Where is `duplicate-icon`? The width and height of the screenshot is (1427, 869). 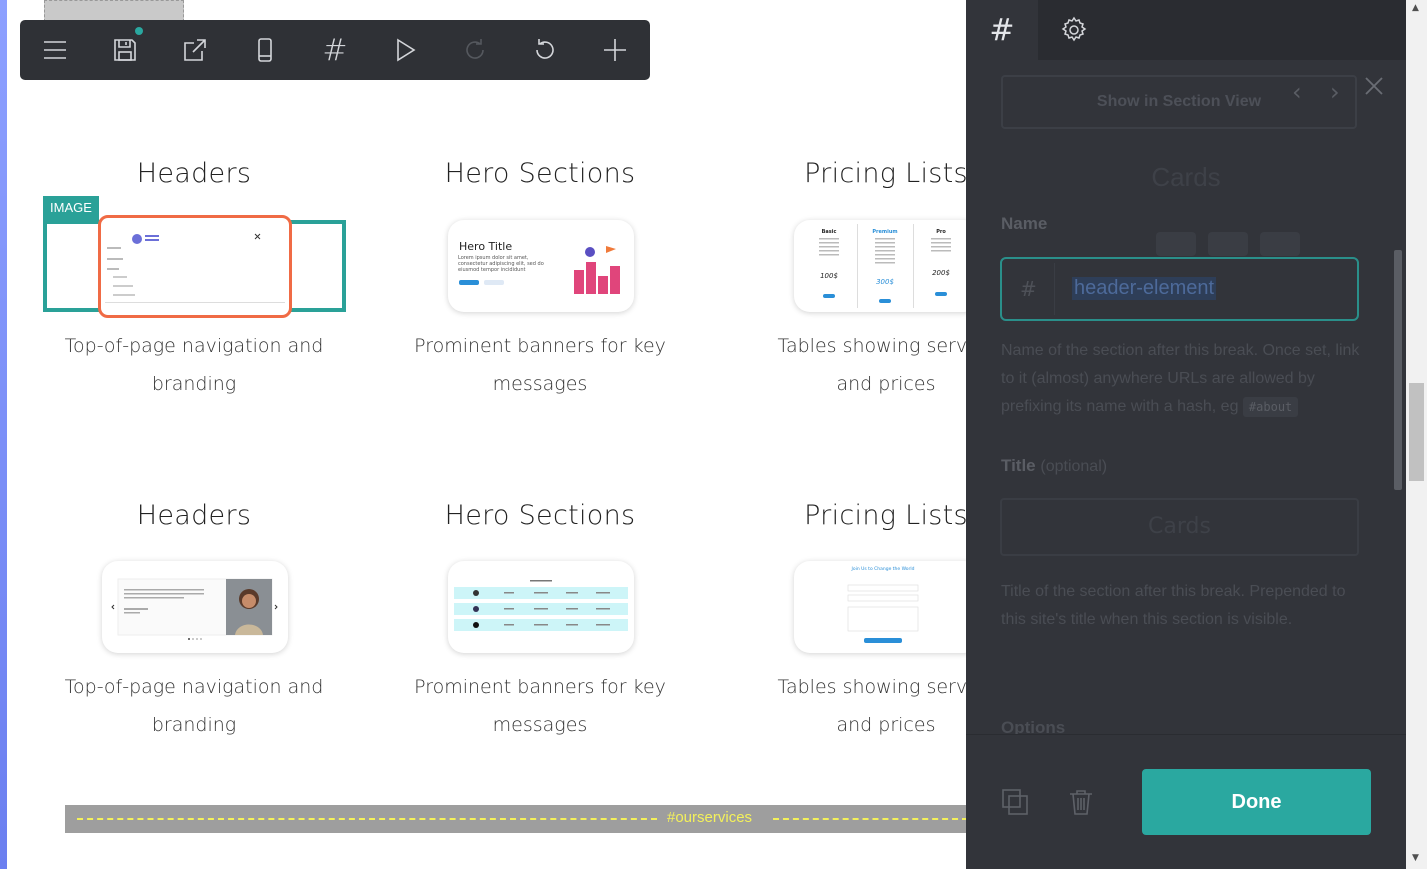 duplicate-icon is located at coordinates (1015, 802).